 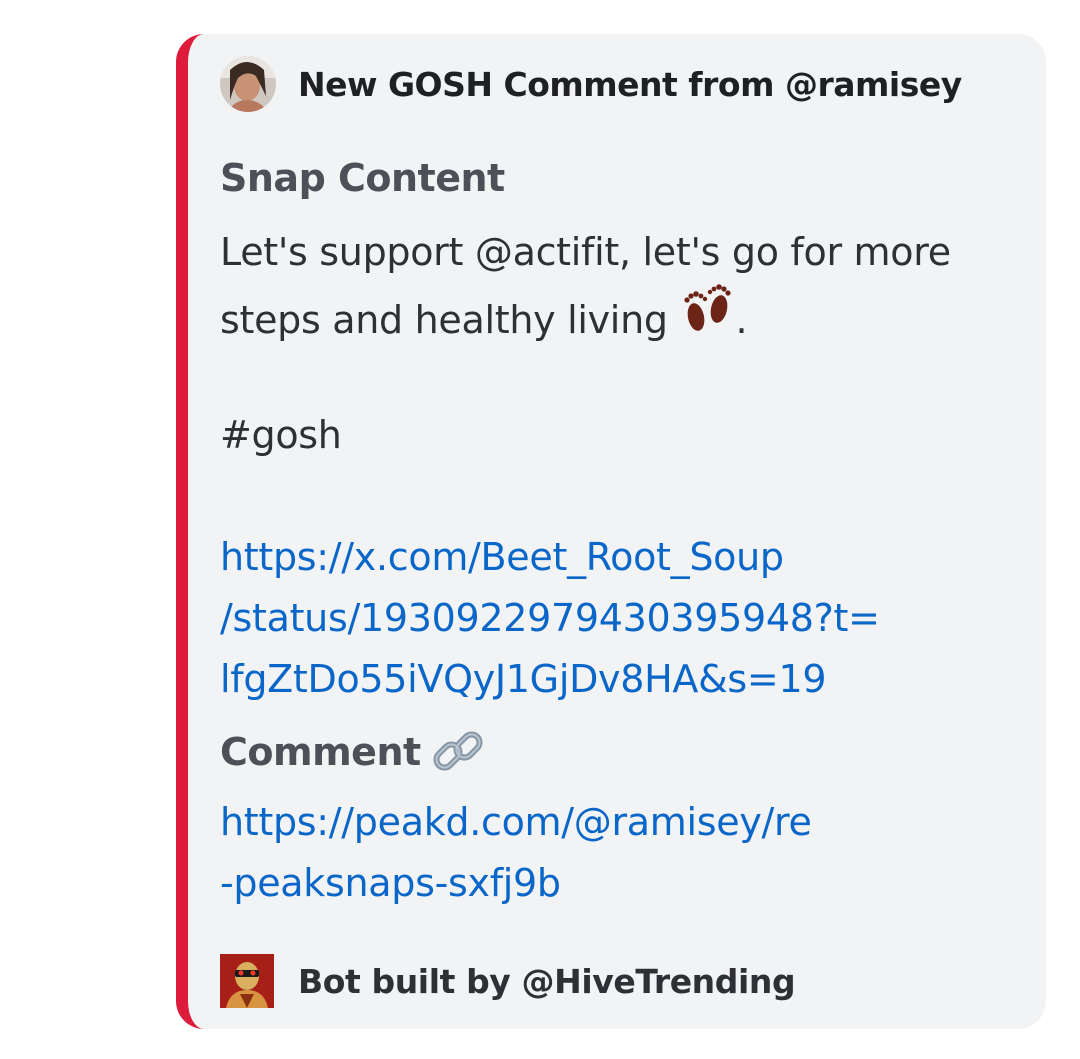 I want to click on snap-line-2: steps and healthy living ., so click(x=620, y=313).